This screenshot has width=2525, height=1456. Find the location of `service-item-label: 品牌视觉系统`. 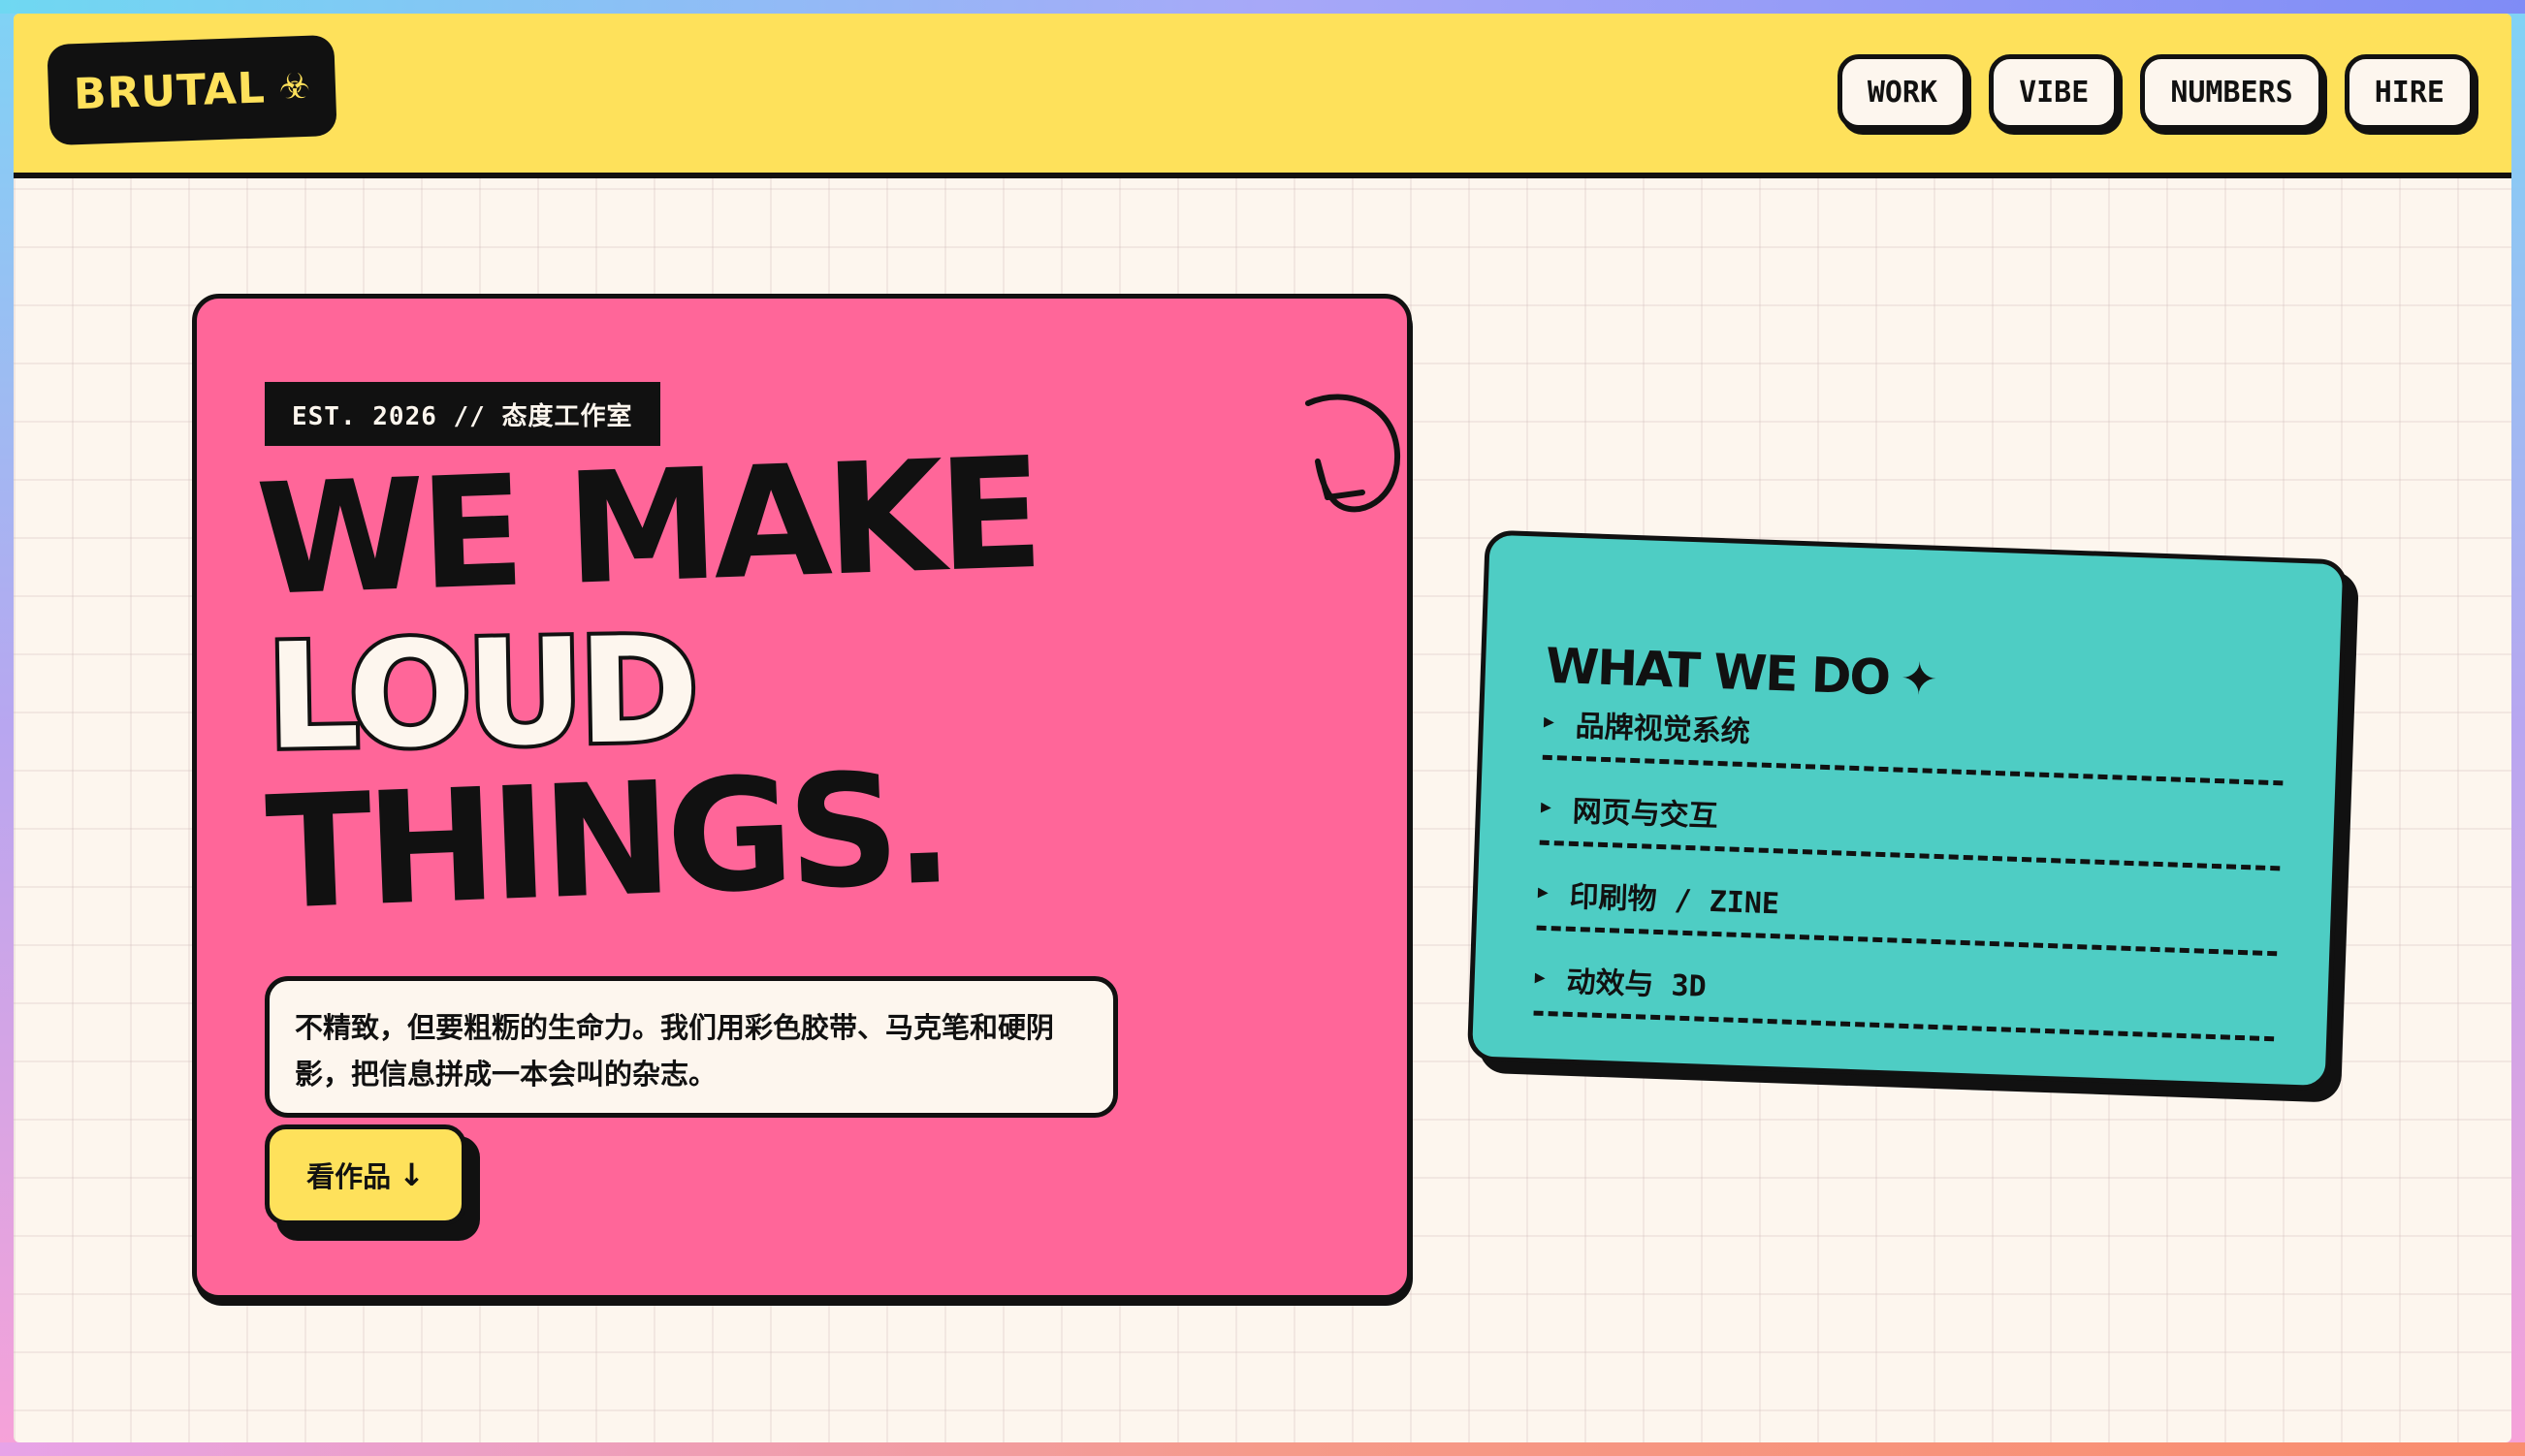

service-item-label: 品牌视觉系统 is located at coordinates (1663, 729).